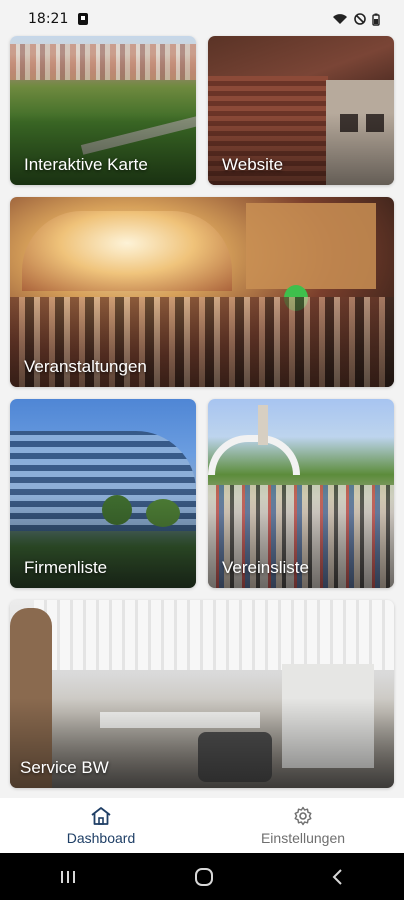 The width and height of the screenshot is (404, 900). I want to click on tile-label: Veranstaltungen, so click(85, 366).